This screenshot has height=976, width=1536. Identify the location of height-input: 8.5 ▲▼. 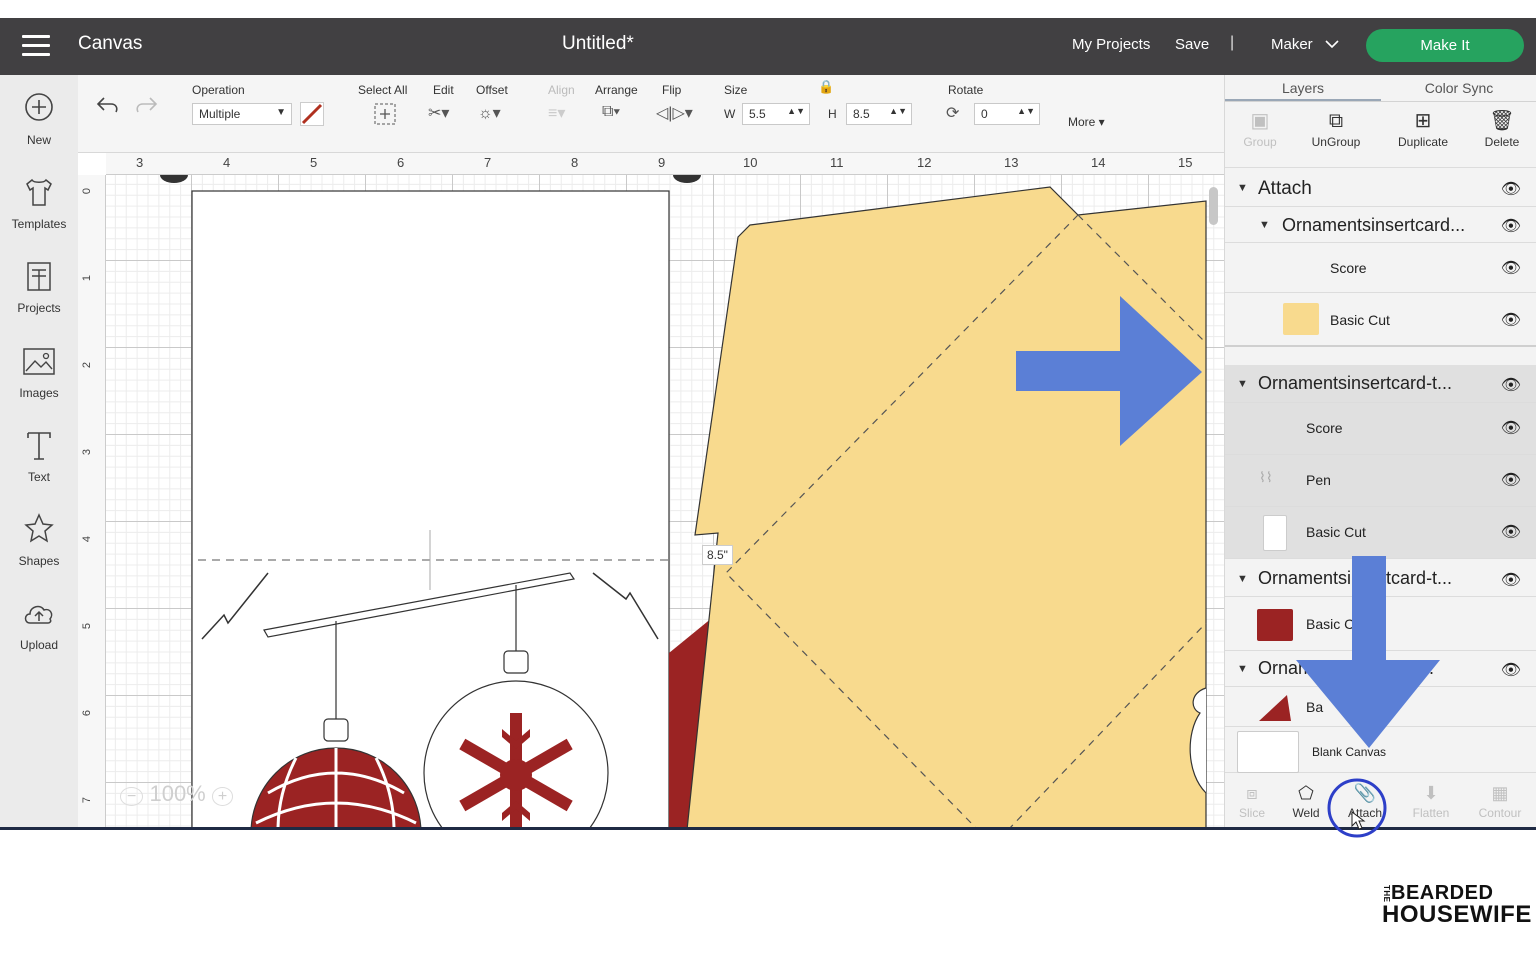
(879, 114).